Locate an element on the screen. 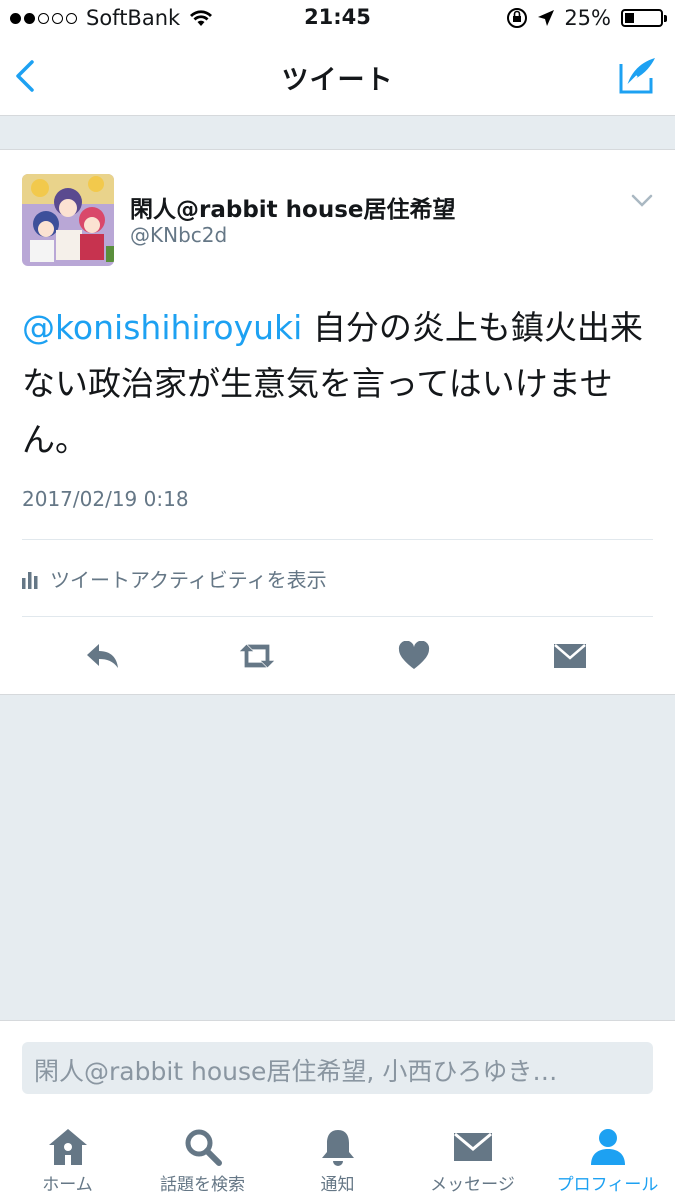 The width and height of the screenshot is (675, 1200). person-icon is located at coordinates (607, 1147).